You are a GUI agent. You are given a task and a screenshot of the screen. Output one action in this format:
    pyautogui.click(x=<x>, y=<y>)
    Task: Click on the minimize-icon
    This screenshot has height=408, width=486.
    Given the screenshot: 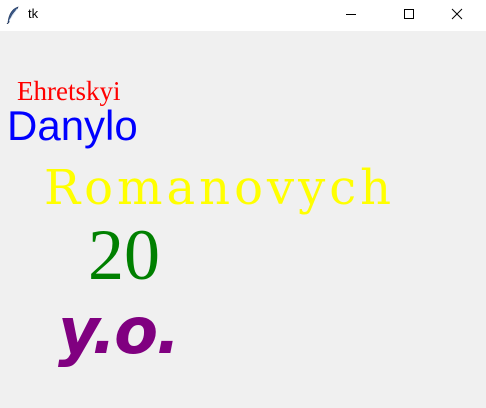 What is the action you would take?
    pyautogui.click(x=351, y=16)
    